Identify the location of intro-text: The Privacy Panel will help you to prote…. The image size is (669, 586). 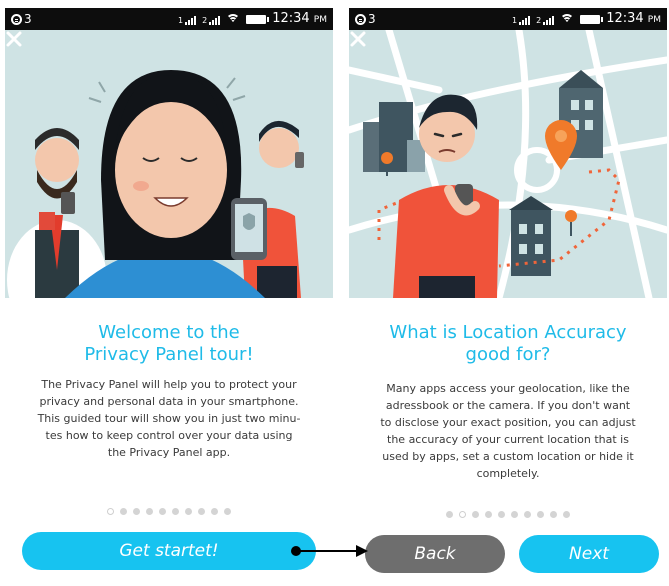
(169, 418).